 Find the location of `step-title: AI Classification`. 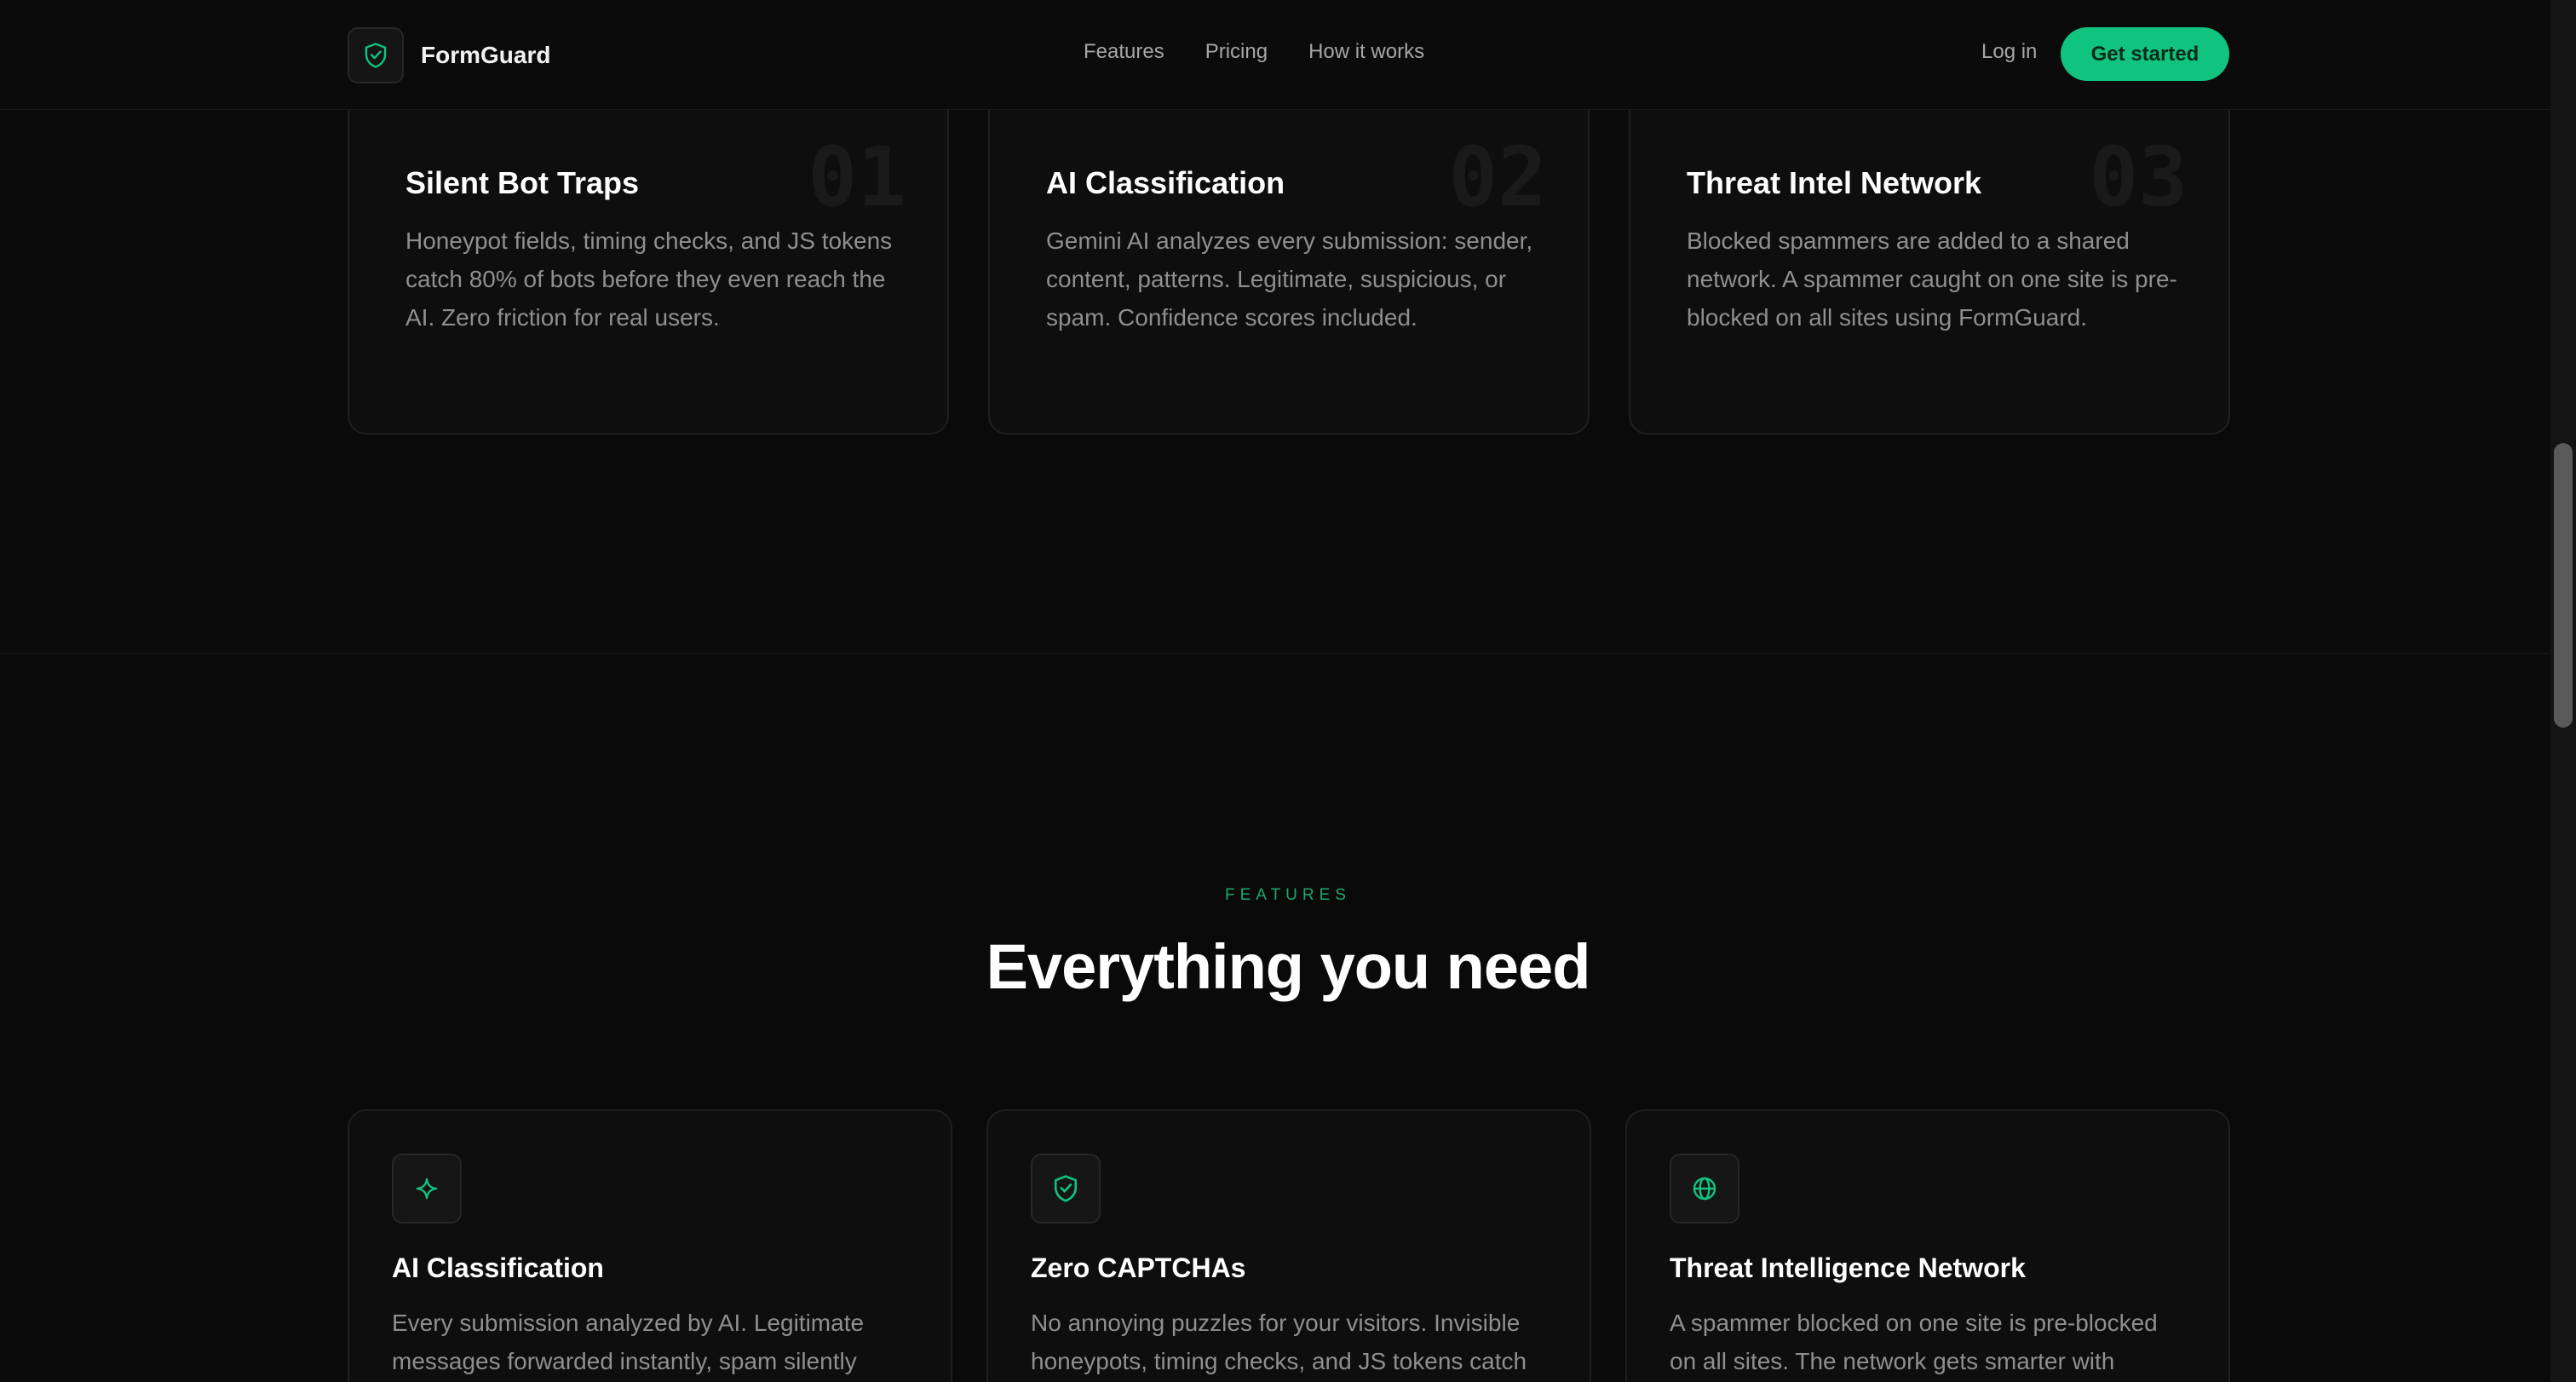

step-title: AI Classification is located at coordinates (1166, 182).